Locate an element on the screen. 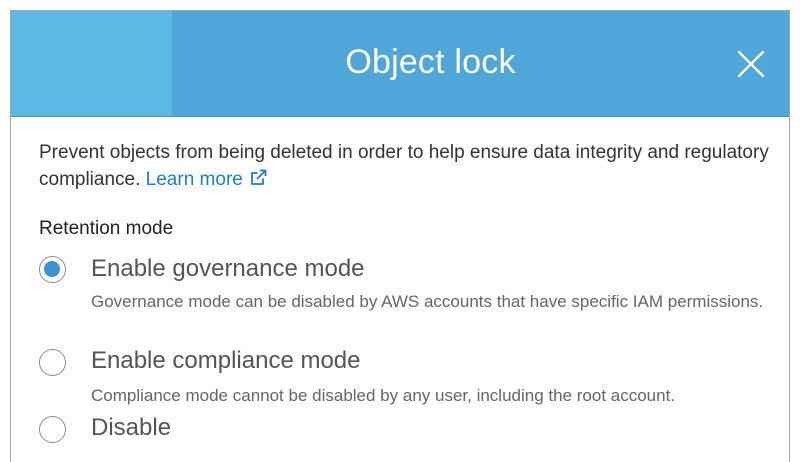 This screenshot has height=462, width=800. governance-mode-radio is located at coordinates (52, 269).